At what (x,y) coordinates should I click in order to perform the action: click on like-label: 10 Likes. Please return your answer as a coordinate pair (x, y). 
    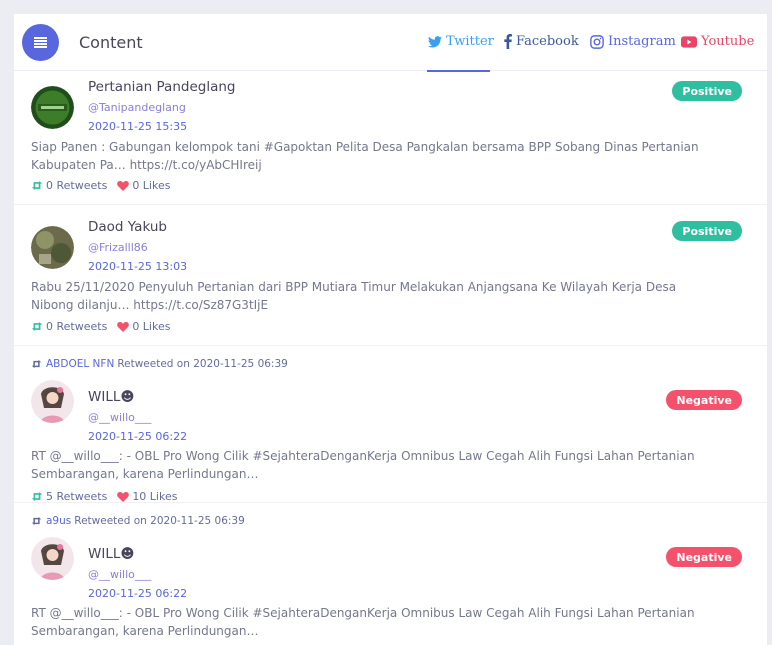
    Looking at the image, I should click on (155, 496).